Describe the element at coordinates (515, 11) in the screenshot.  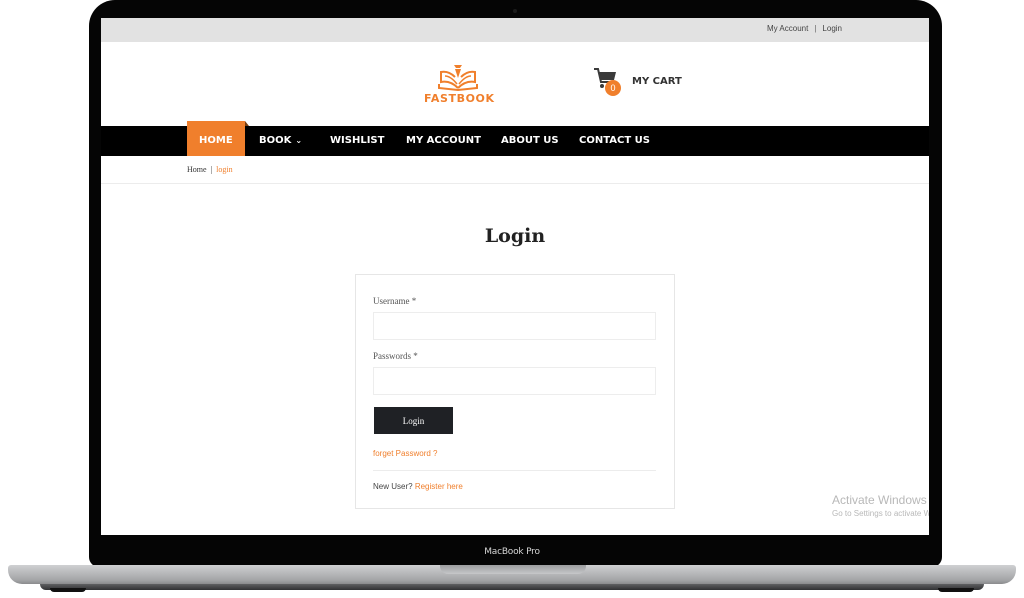
I see `camera-icon` at that location.